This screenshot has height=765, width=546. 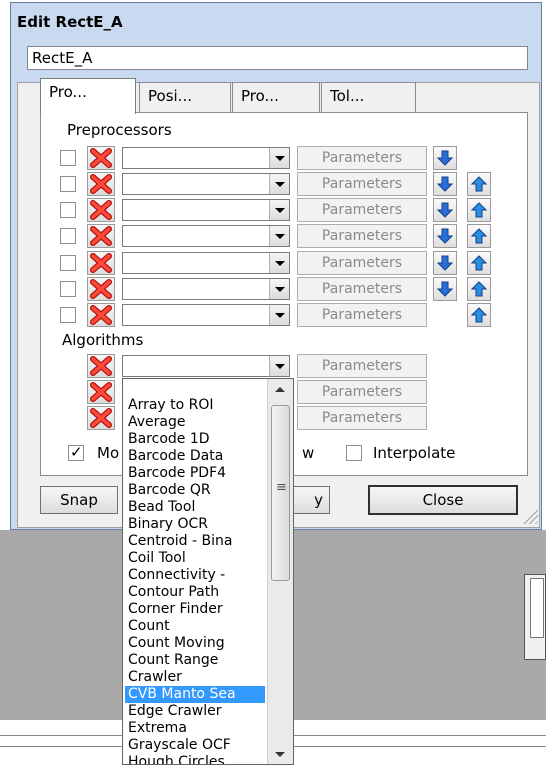 What do you see at coordinates (308, 453) in the screenshot?
I see `partial-checkbox-label: w` at bounding box center [308, 453].